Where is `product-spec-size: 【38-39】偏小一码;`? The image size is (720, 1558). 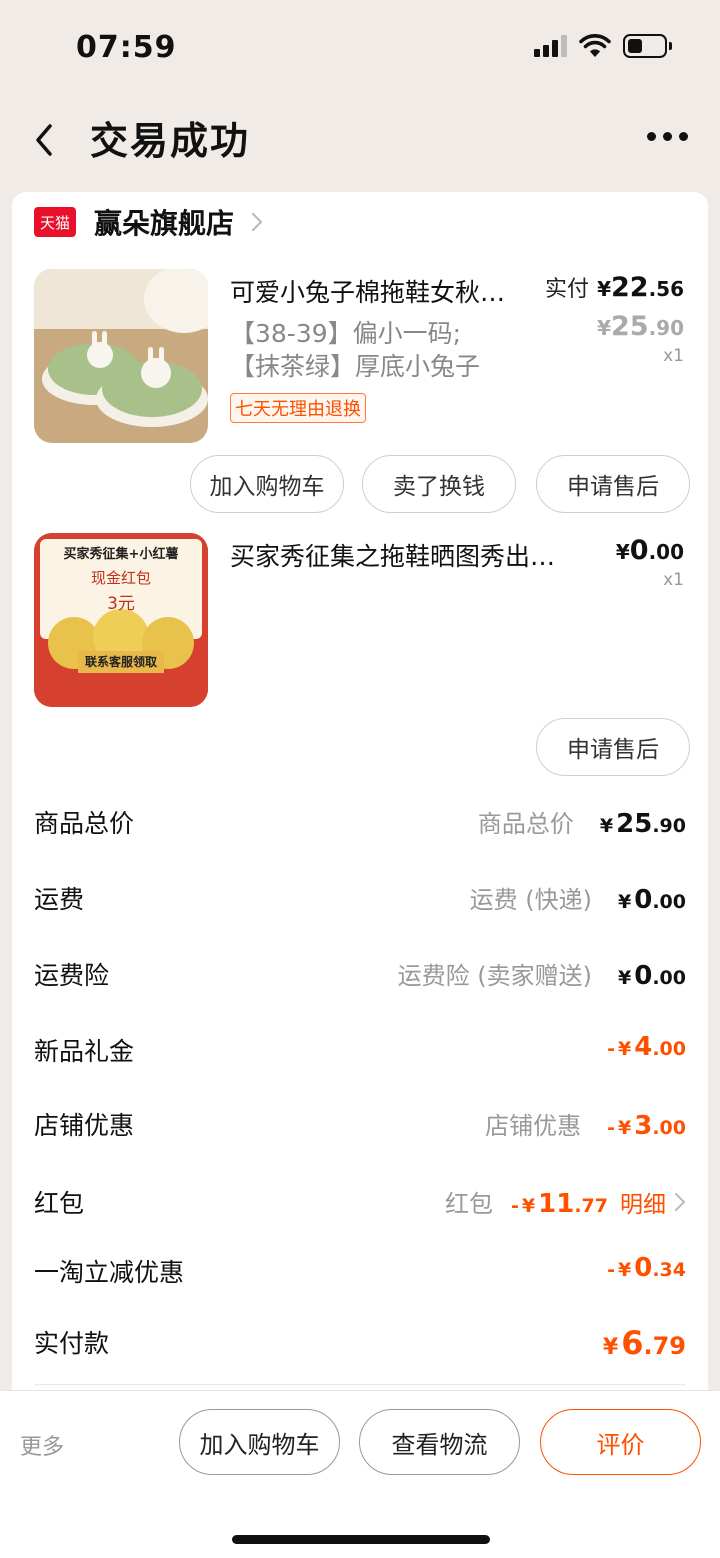 product-spec-size: 【38-39】偏小一码; is located at coordinates (346, 333).